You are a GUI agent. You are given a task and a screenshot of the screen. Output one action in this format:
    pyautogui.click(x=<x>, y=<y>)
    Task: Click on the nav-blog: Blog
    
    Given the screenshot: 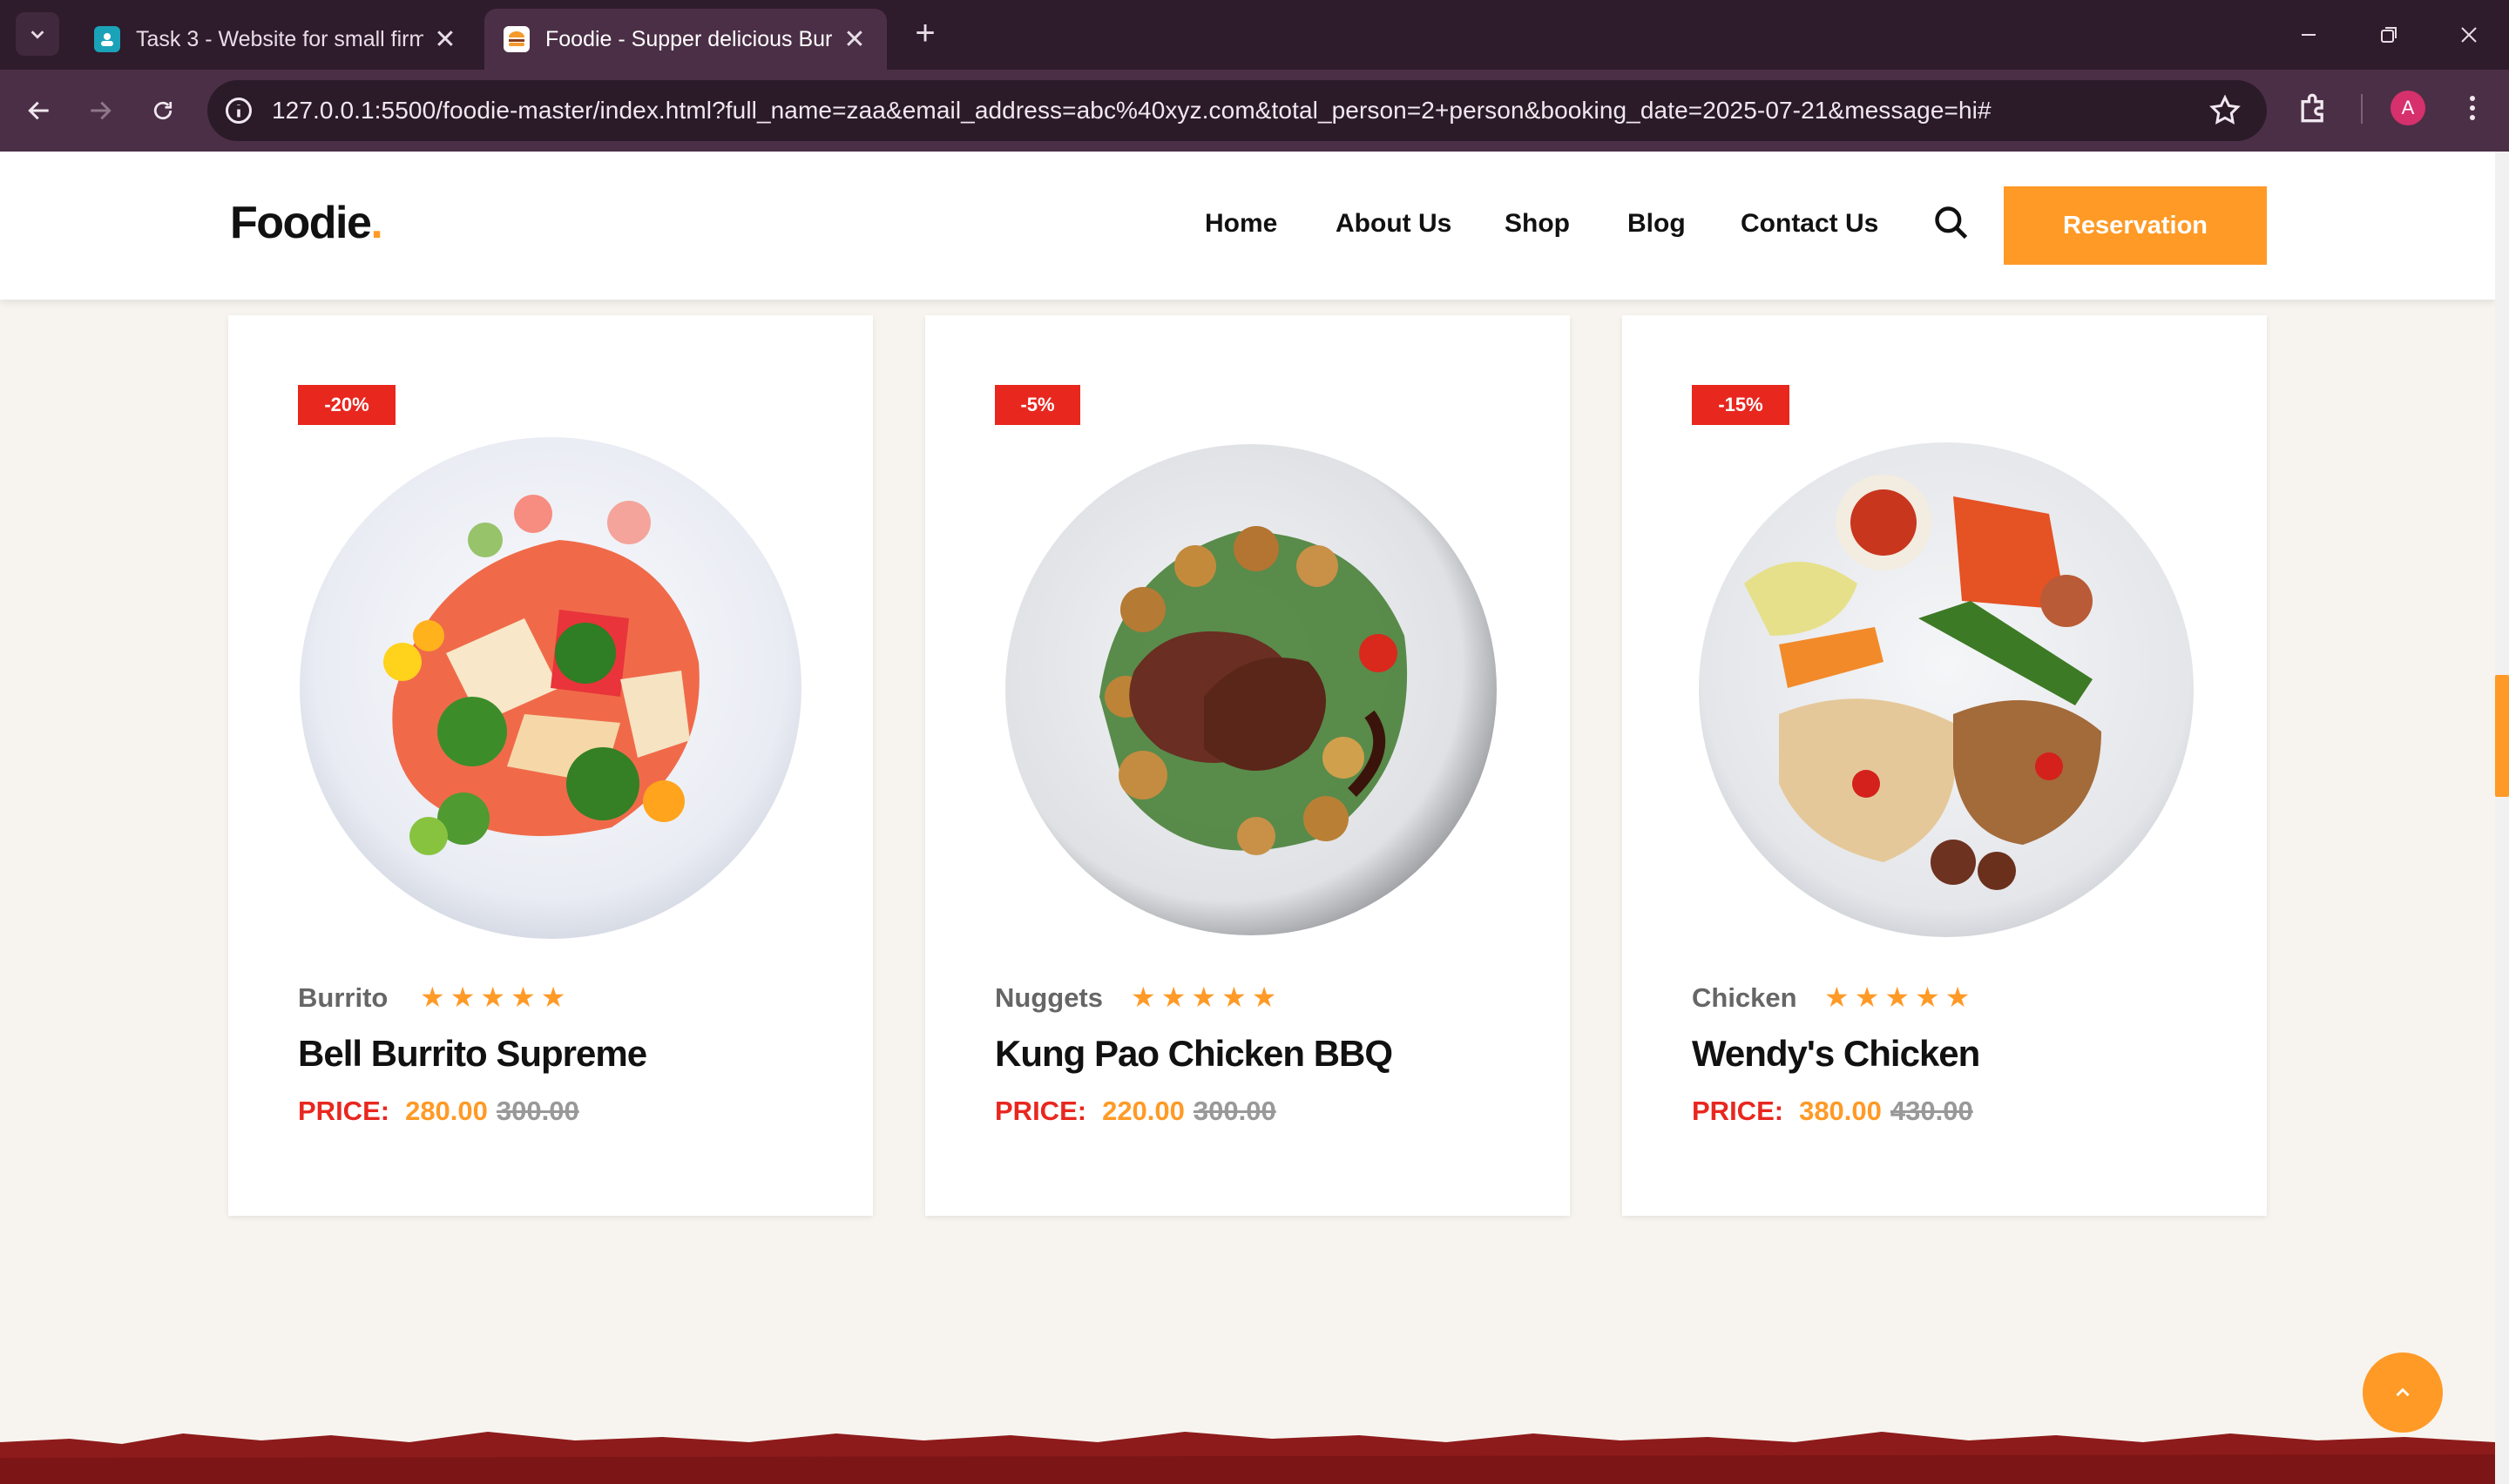 What is the action you would take?
    pyautogui.click(x=1656, y=224)
    